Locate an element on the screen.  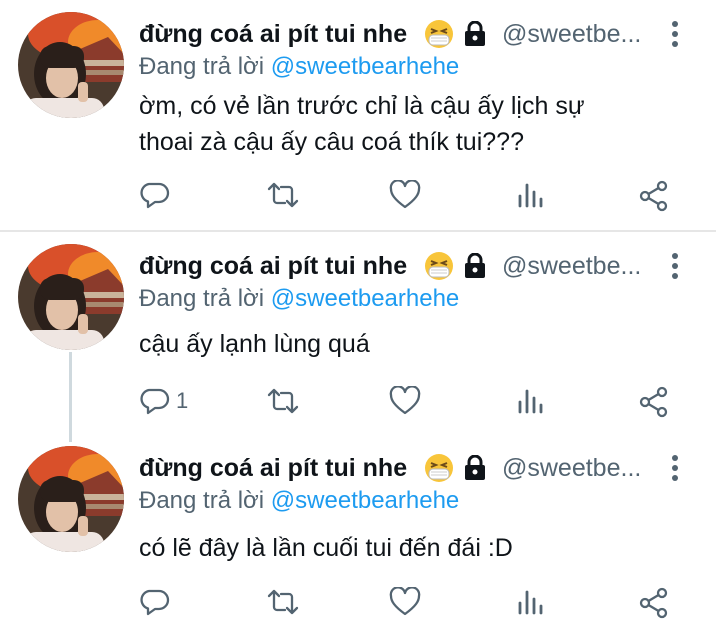
tweet-text-line: có lẽ đây là lần cuối tui đến đái :D is located at coordinates (326, 548).